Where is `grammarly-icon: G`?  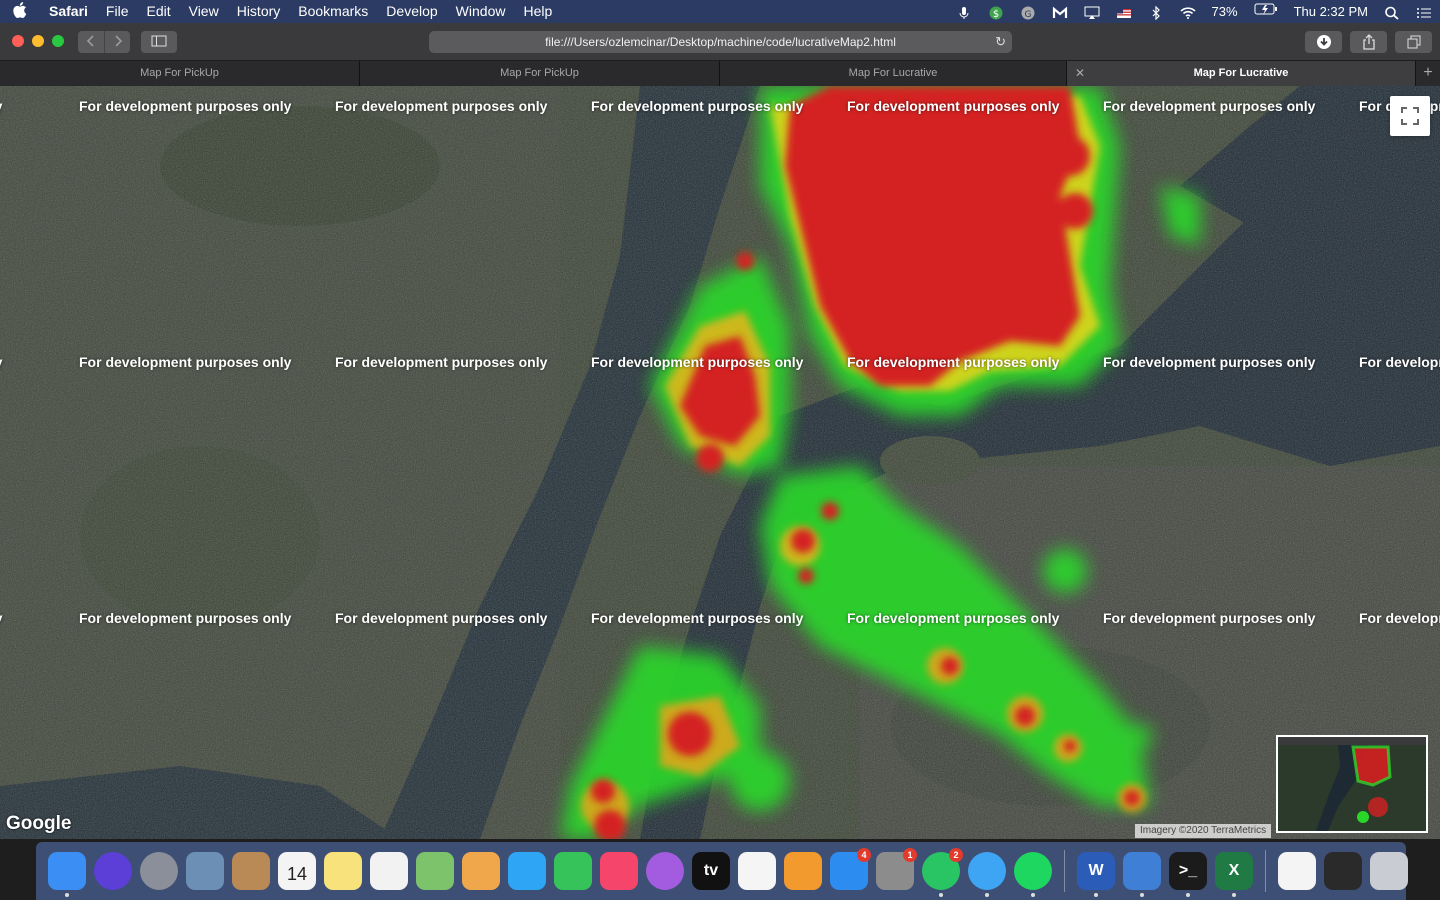
grammarly-icon: G is located at coordinates (1028, 11).